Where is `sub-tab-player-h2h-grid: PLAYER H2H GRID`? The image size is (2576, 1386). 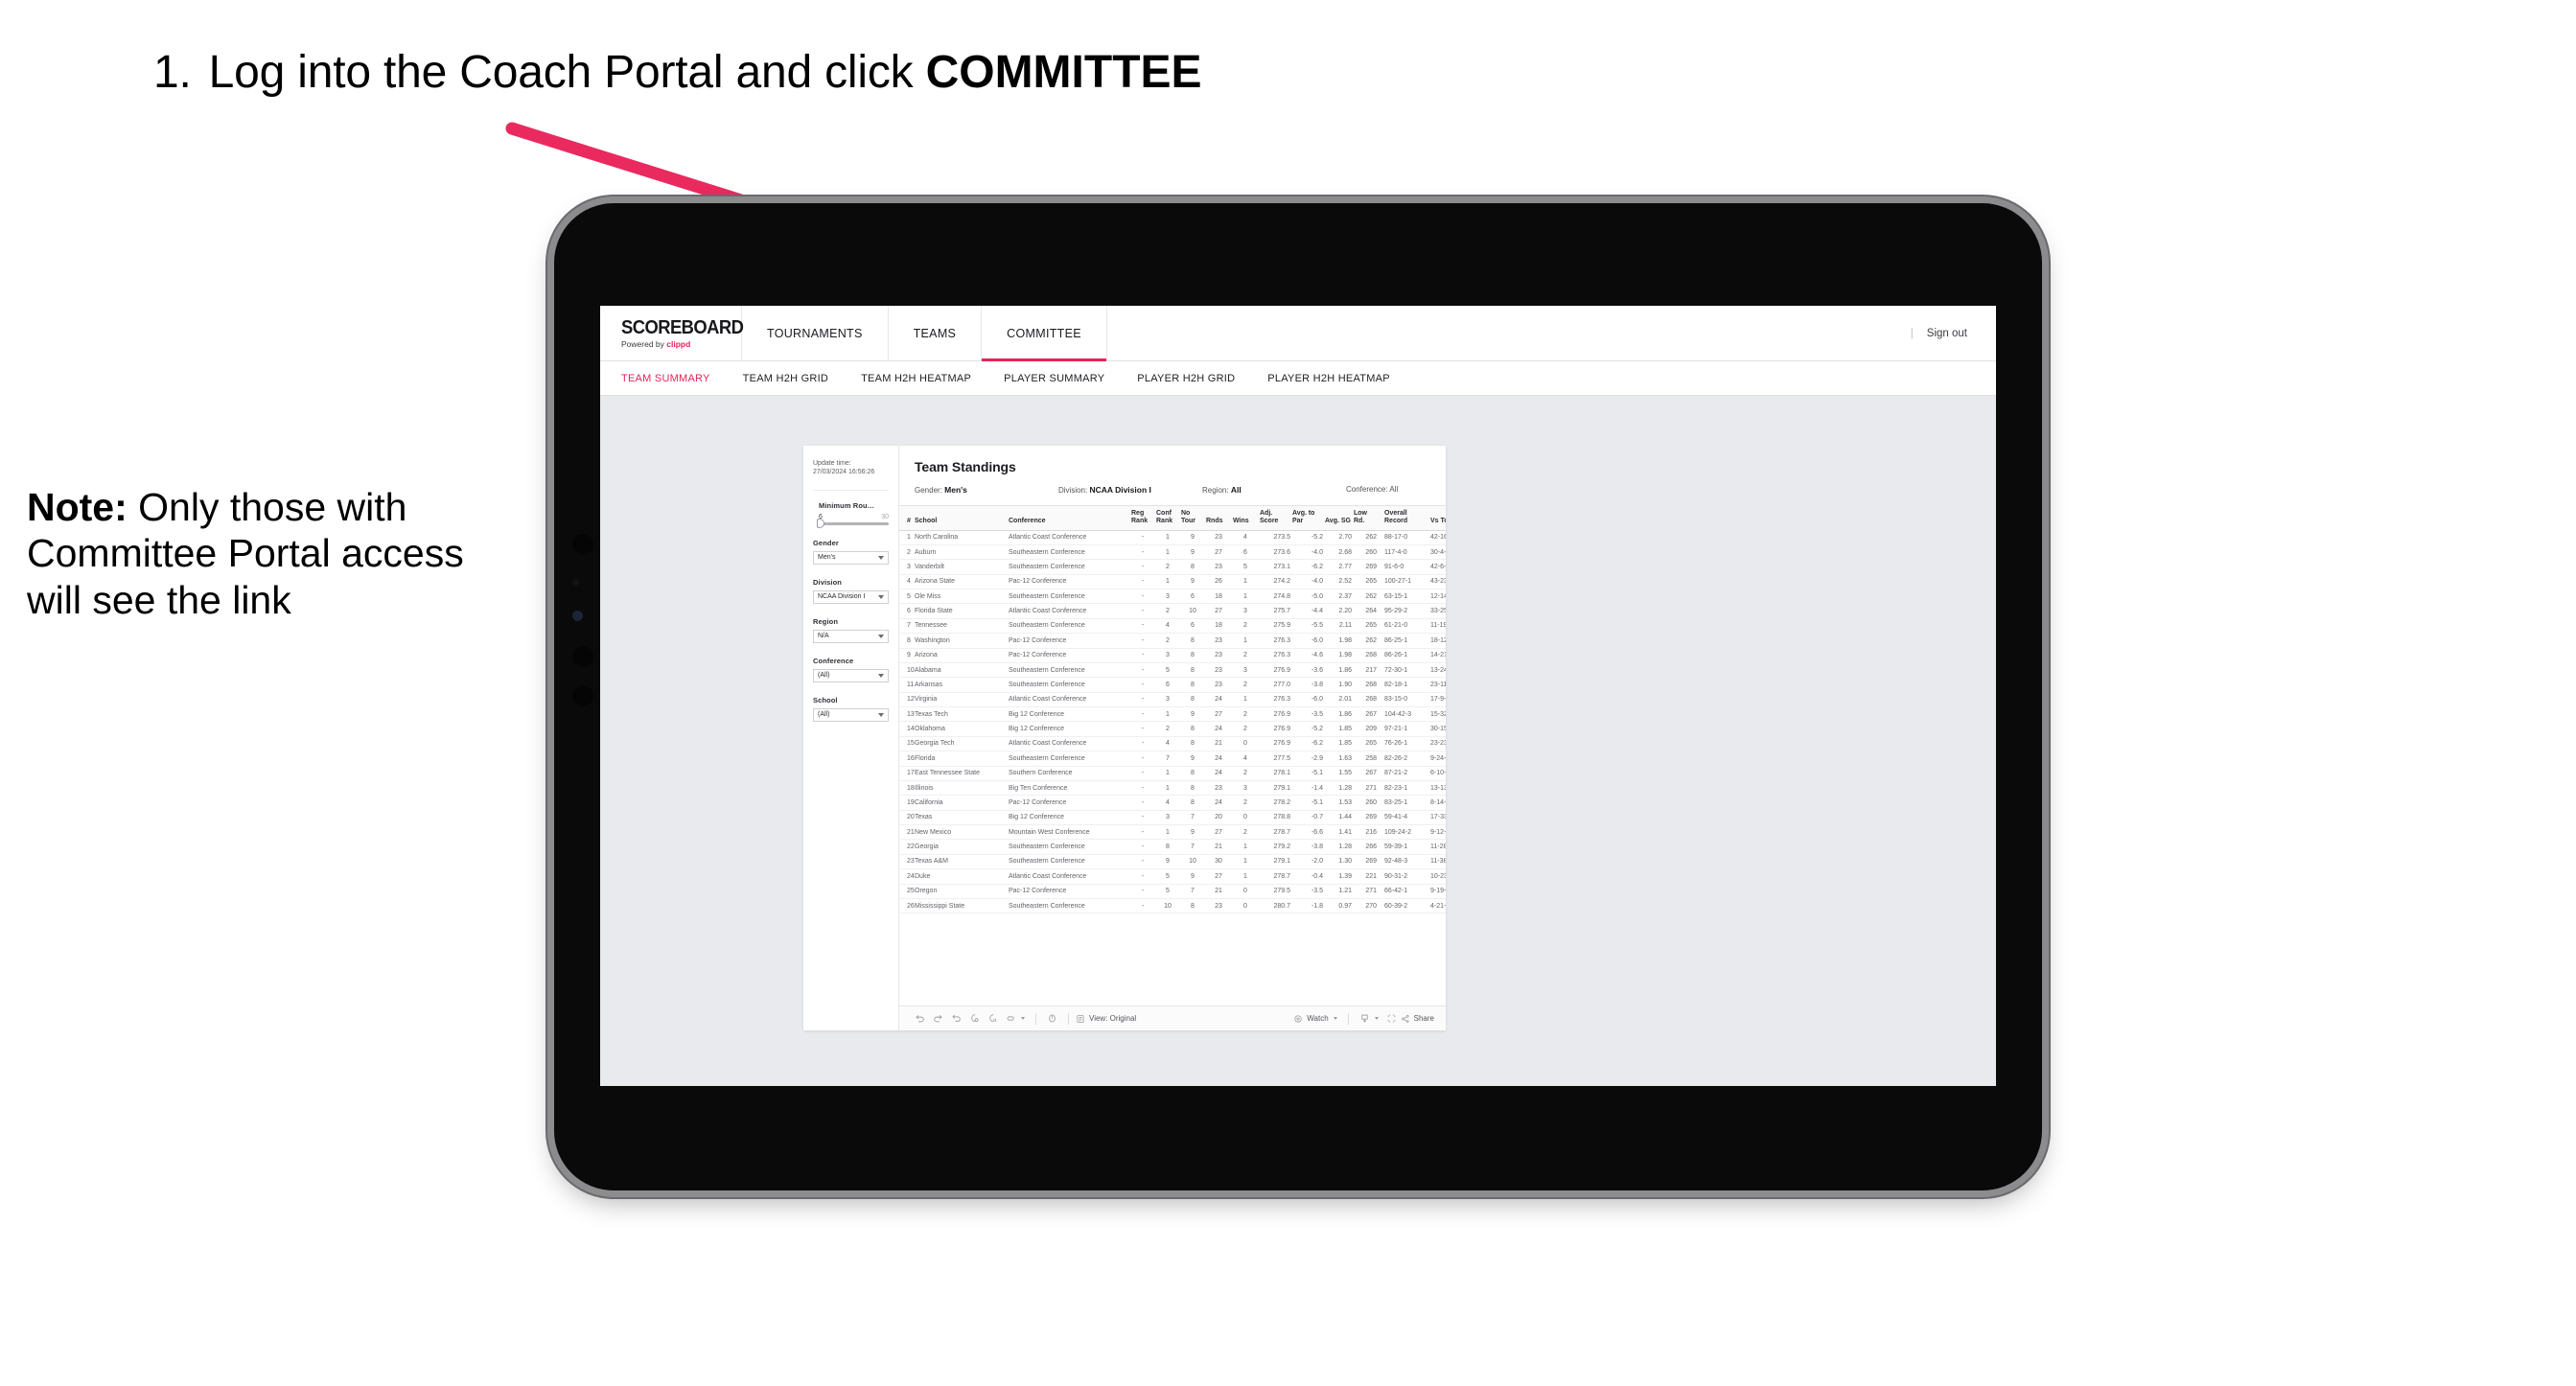
sub-tab-player-h2h-grid: PLAYER H2H GRID is located at coordinates (1196, 379).